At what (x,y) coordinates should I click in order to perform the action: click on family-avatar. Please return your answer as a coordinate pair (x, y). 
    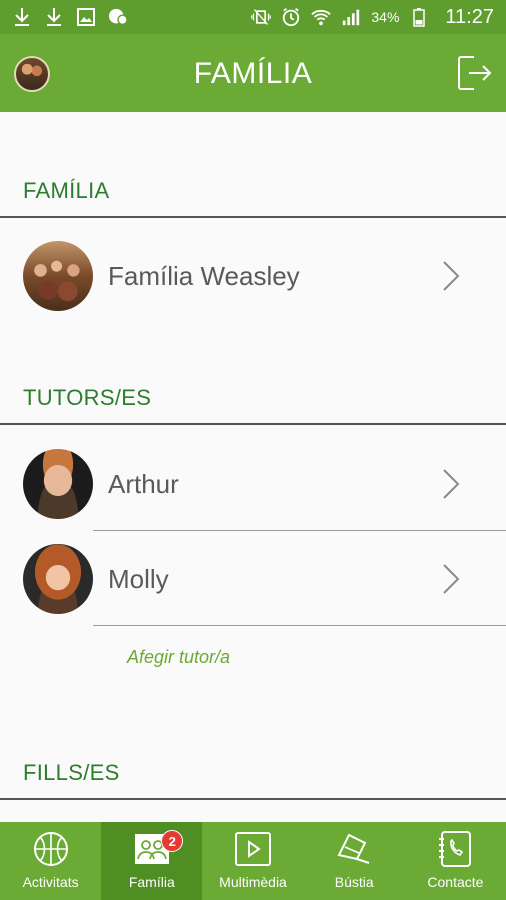
    Looking at the image, I should click on (58, 276).